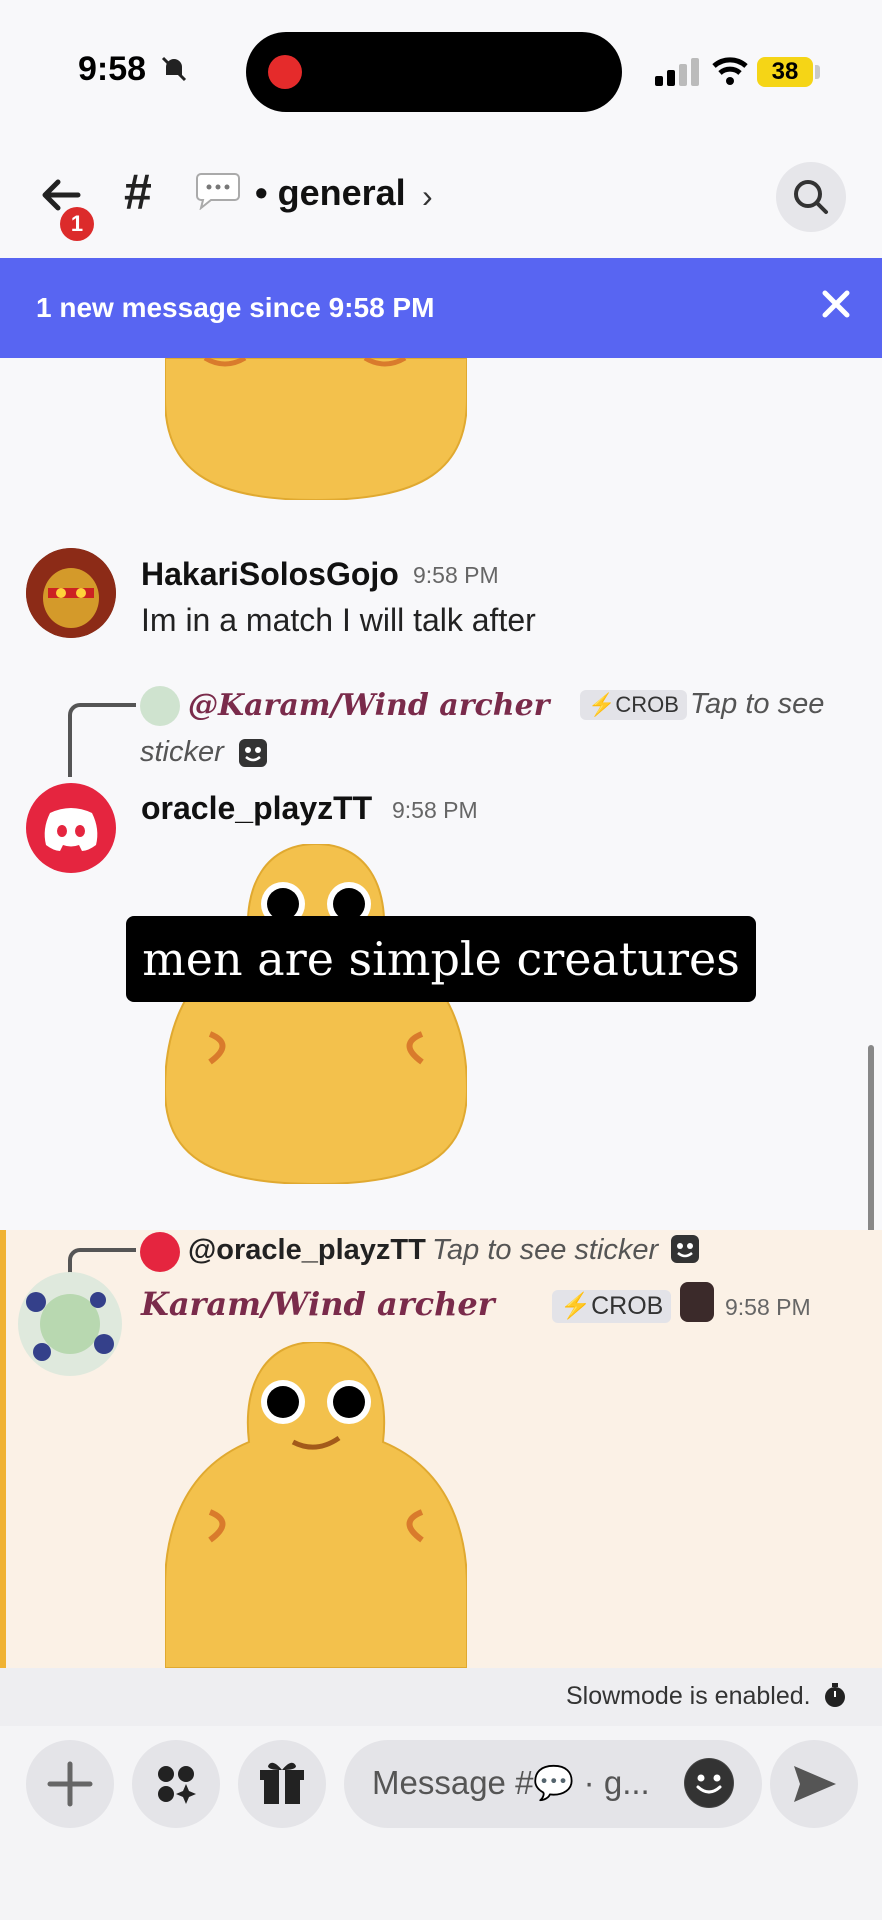 The width and height of the screenshot is (882, 1920). I want to click on reply-tag: ⚡CROB, so click(633, 705).